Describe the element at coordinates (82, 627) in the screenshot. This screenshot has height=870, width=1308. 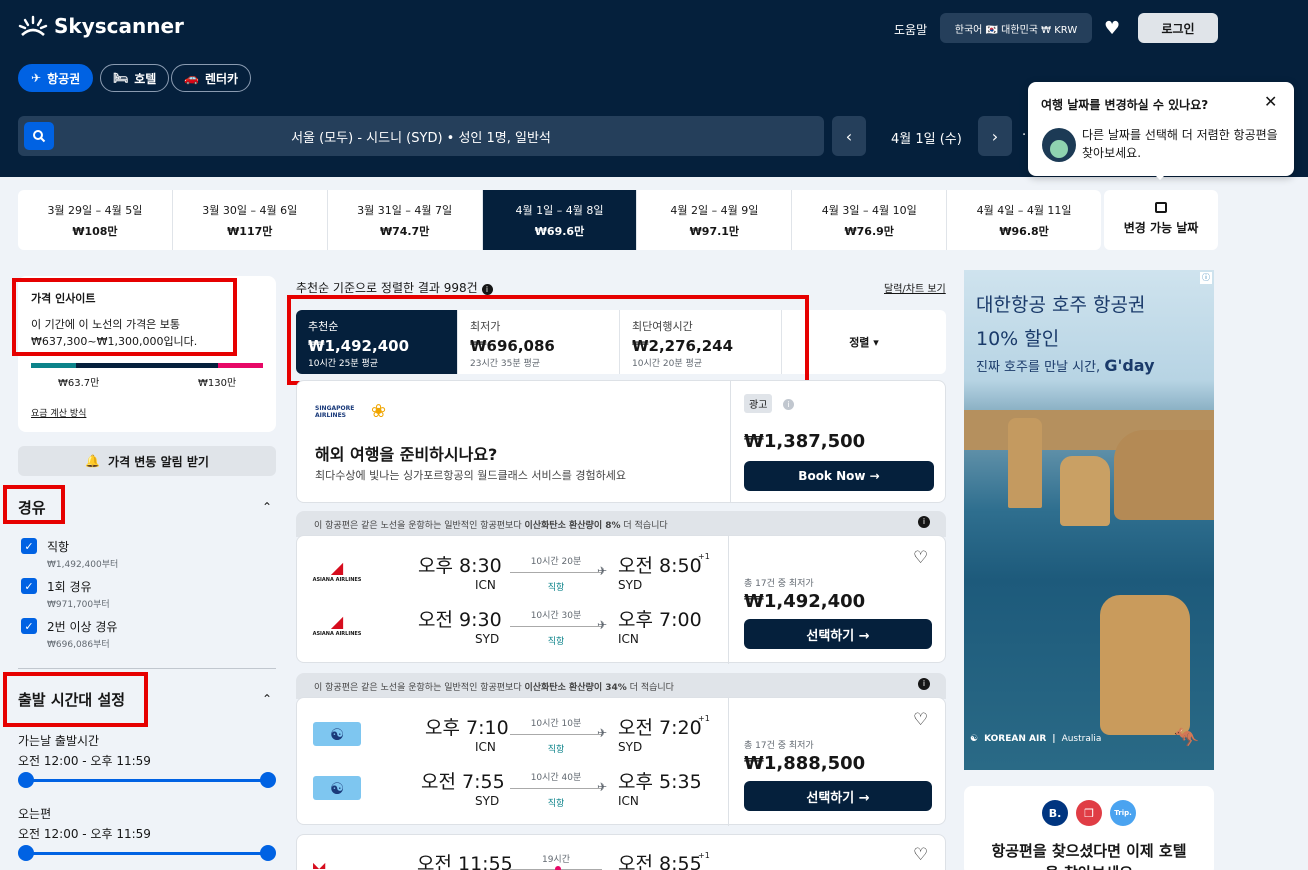
I see `stops-two-label: 2번 이상 경유` at that location.